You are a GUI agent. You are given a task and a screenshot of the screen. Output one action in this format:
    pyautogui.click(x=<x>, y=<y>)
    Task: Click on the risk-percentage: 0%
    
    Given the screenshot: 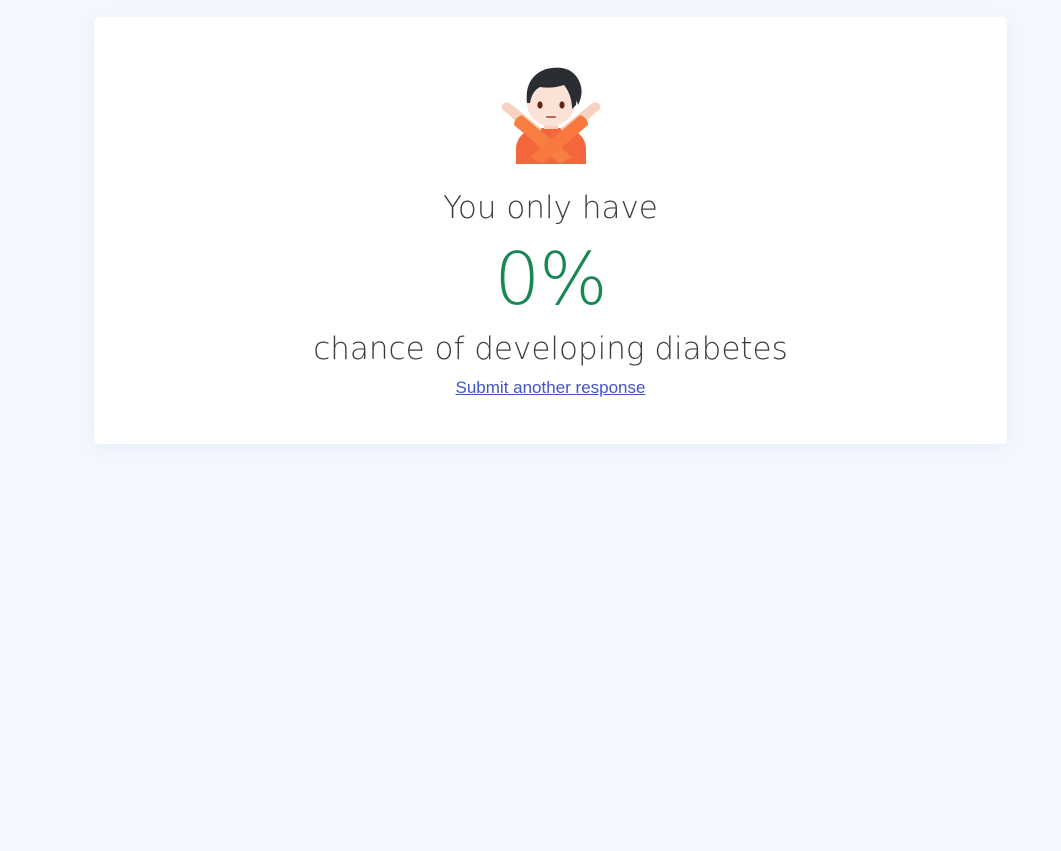 What is the action you would take?
    pyautogui.click(x=550, y=279)
    